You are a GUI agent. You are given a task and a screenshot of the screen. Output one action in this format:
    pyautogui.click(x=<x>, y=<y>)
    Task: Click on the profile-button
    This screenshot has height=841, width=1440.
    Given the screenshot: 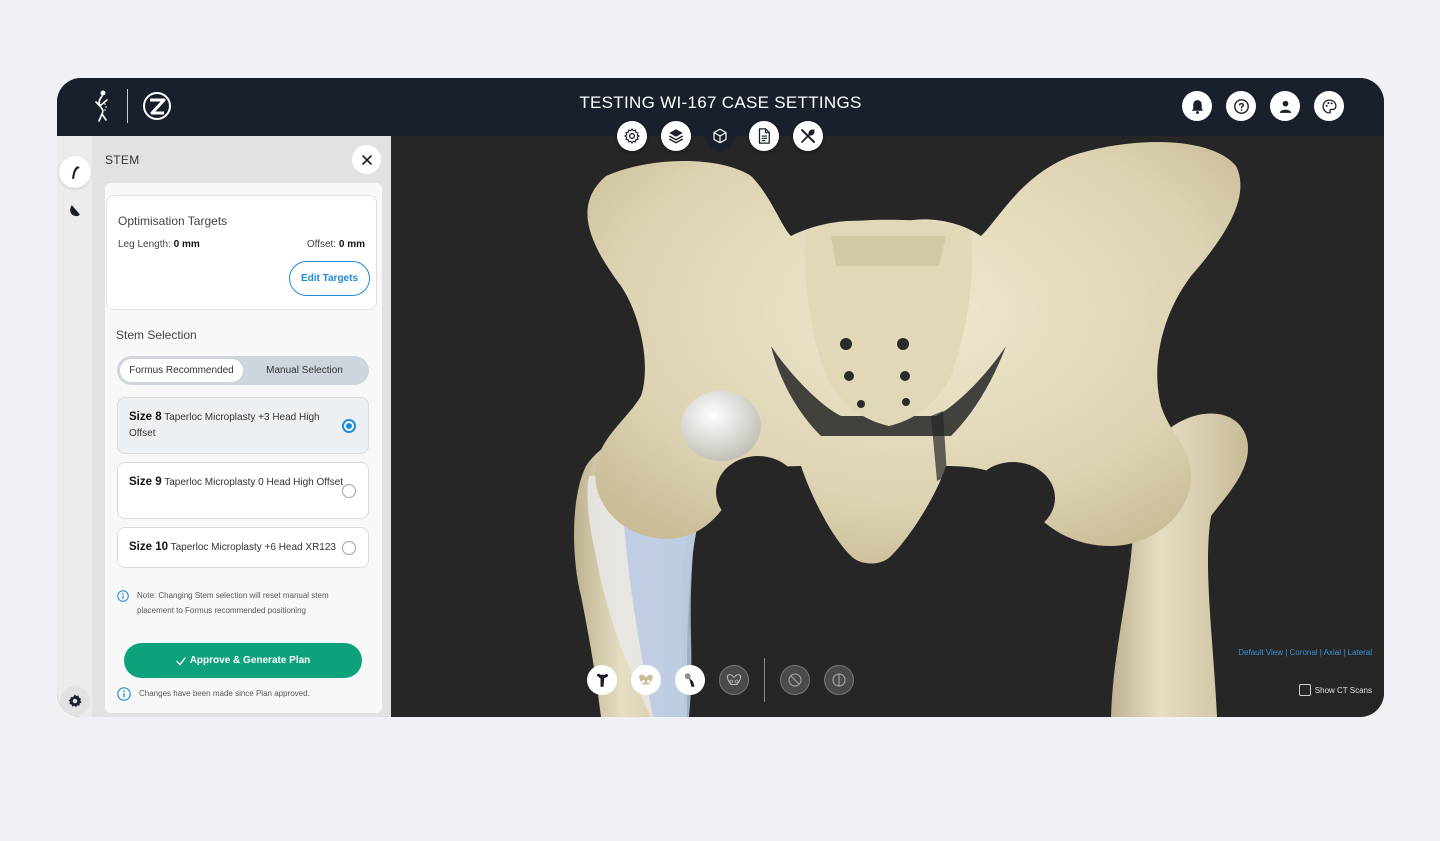 What is the action you would take?
    pyautogui.click(x=1285, y=106)
    